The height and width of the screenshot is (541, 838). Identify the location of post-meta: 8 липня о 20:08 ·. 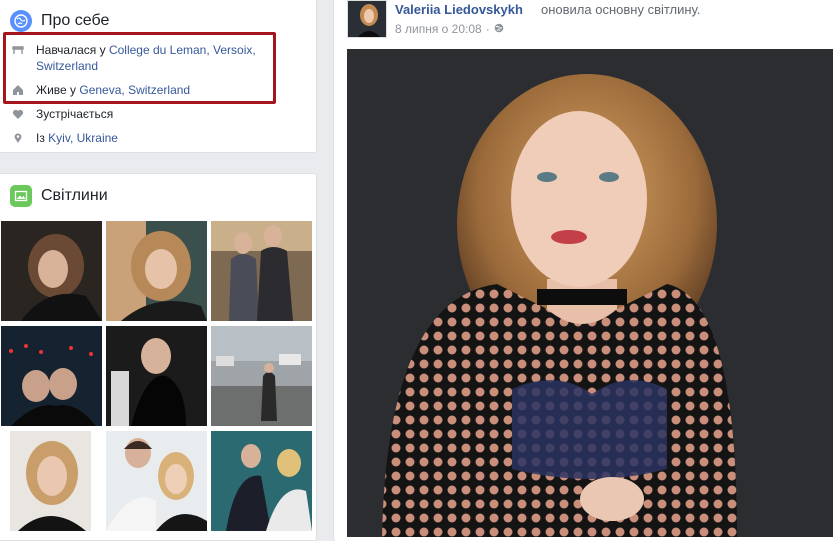
(449, 29).